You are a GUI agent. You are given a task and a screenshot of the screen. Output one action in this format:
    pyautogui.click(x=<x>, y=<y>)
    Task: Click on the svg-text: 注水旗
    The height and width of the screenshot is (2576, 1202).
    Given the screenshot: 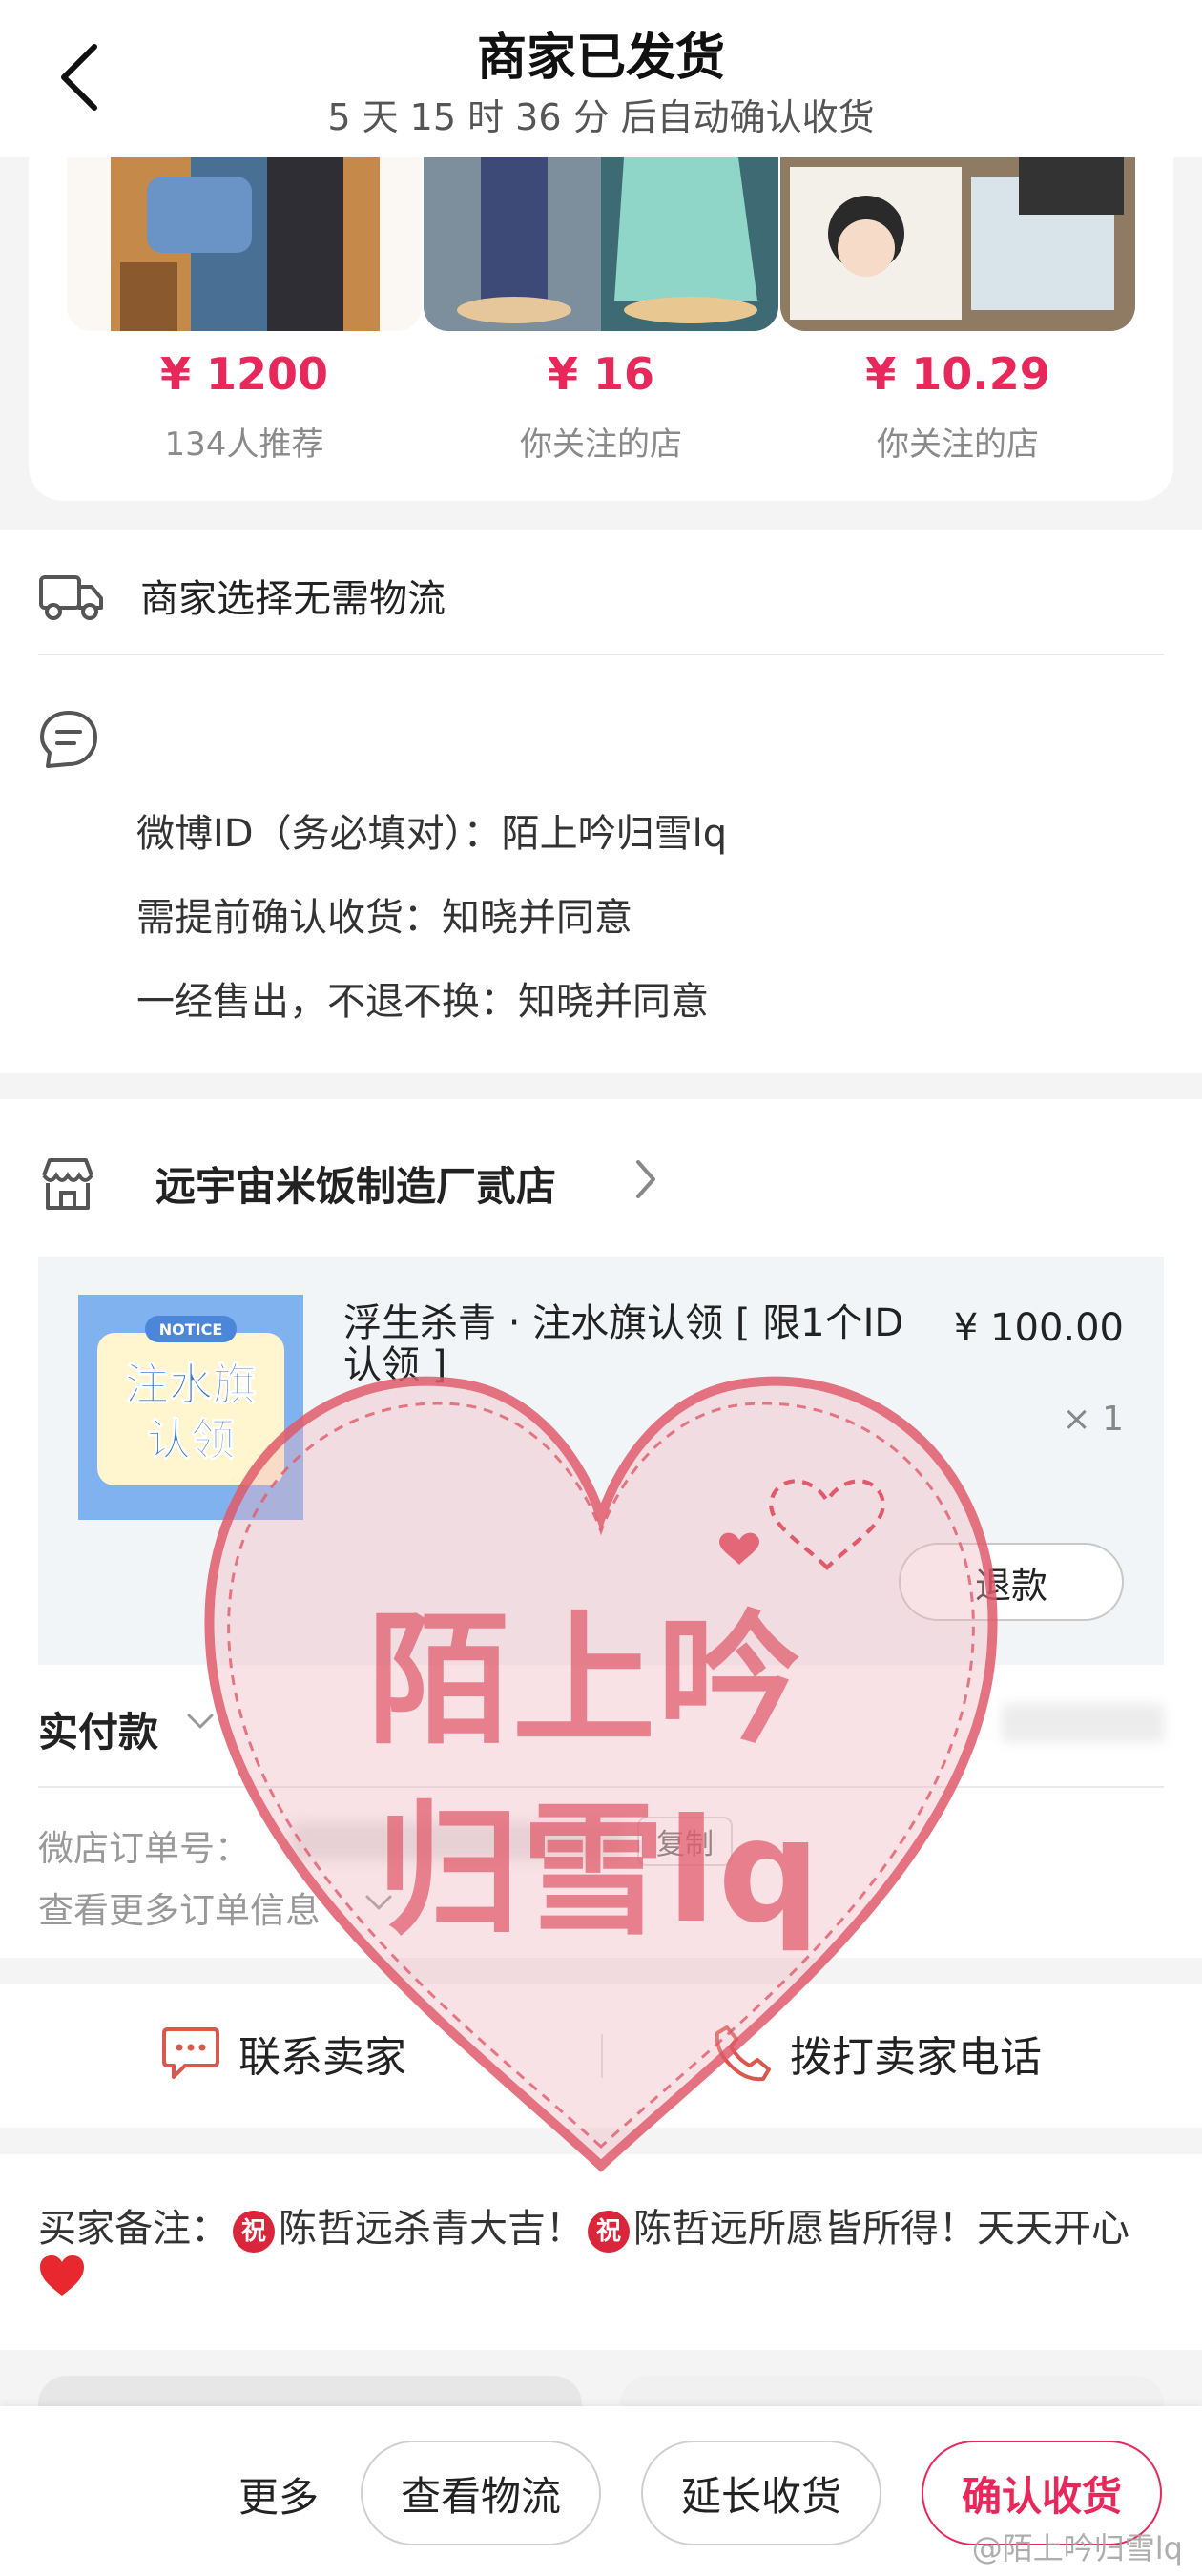 What is the action you would take?
    pyautogui.click(x=191, y=1384)
    